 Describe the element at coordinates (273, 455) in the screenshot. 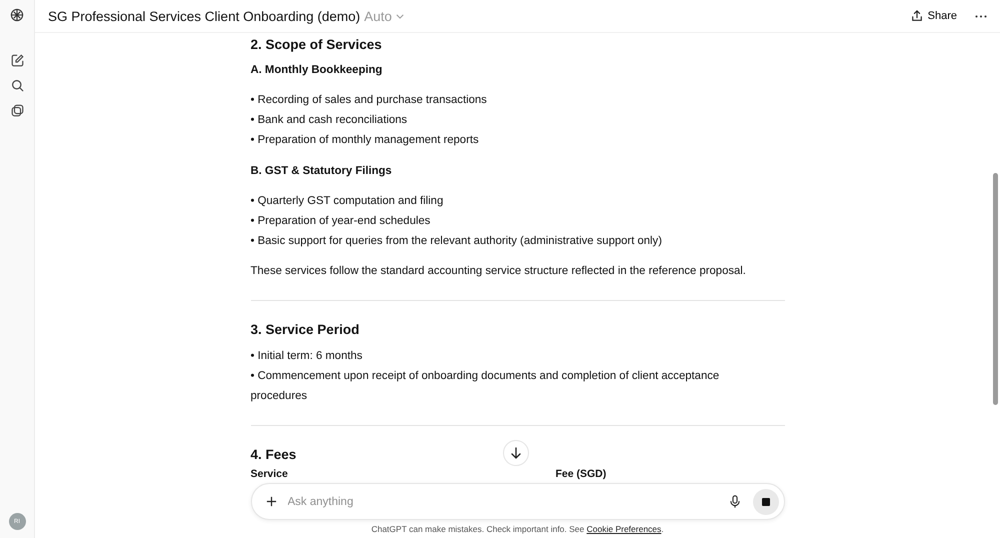

I see `section-heading: 4. Fees` at that location.